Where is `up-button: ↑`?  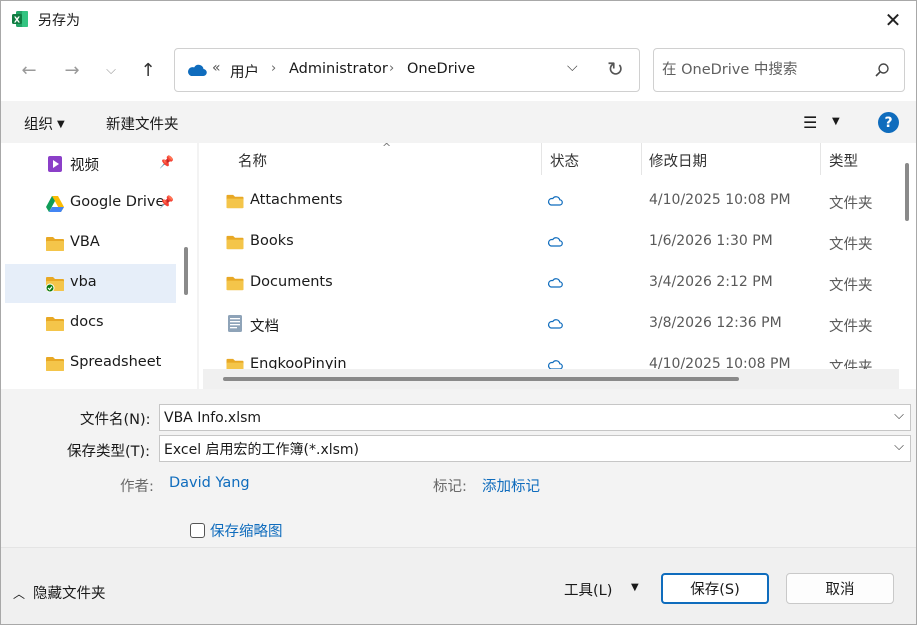
up-button: ↑ is located at coordinates (148, 70).